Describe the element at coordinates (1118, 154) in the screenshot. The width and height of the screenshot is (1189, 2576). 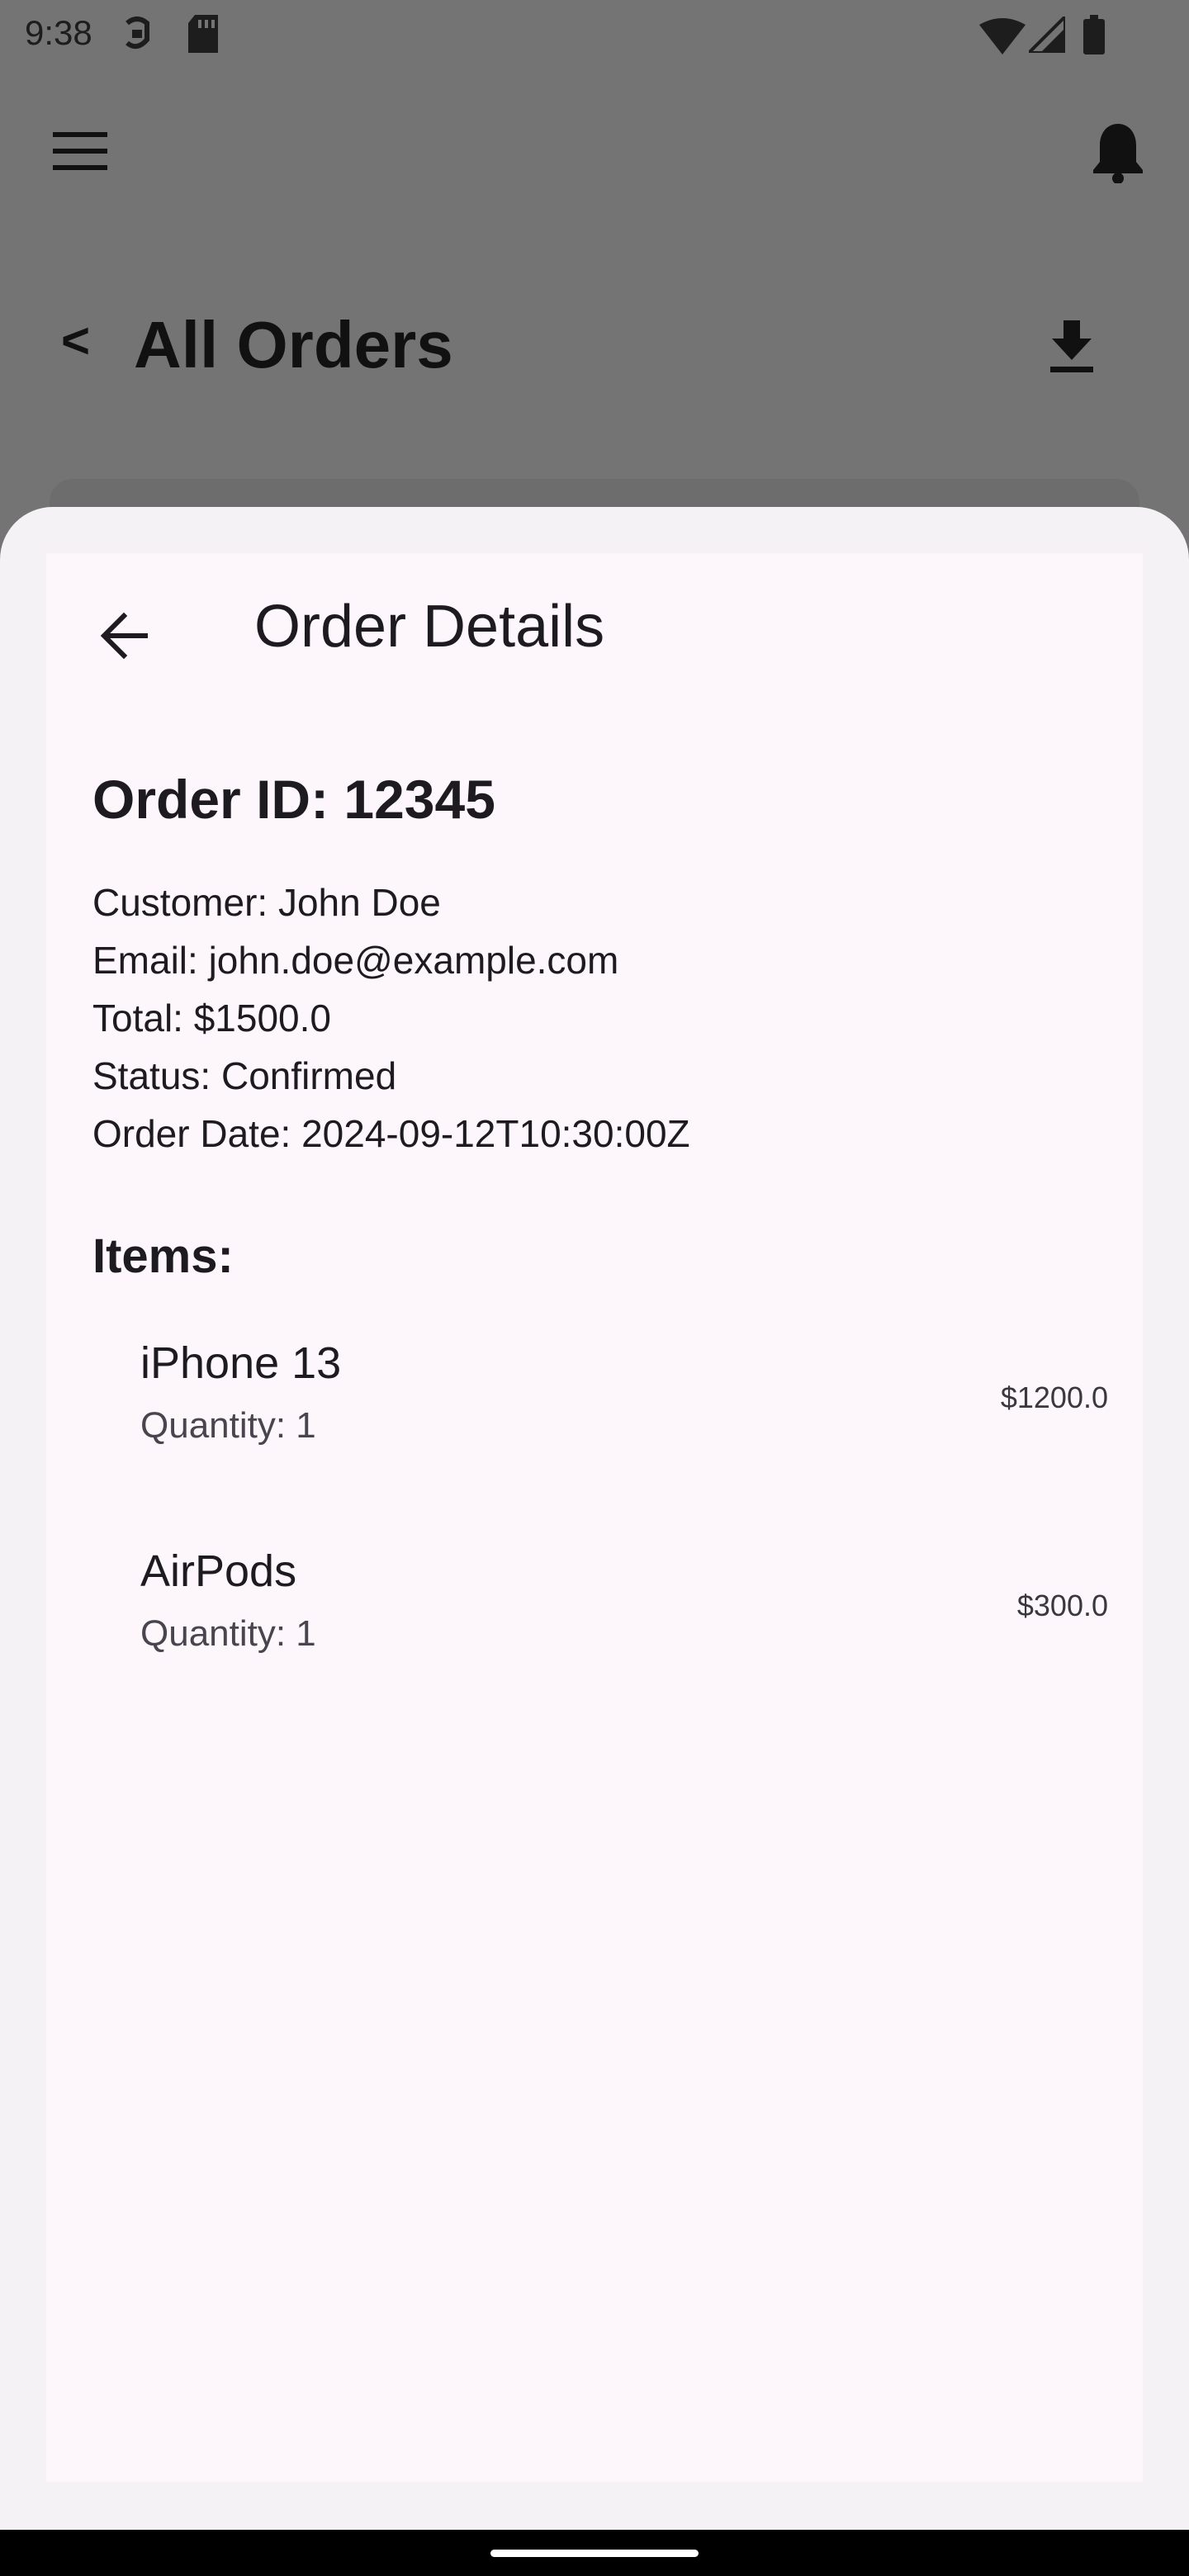
I see `bell-icon` at that location.